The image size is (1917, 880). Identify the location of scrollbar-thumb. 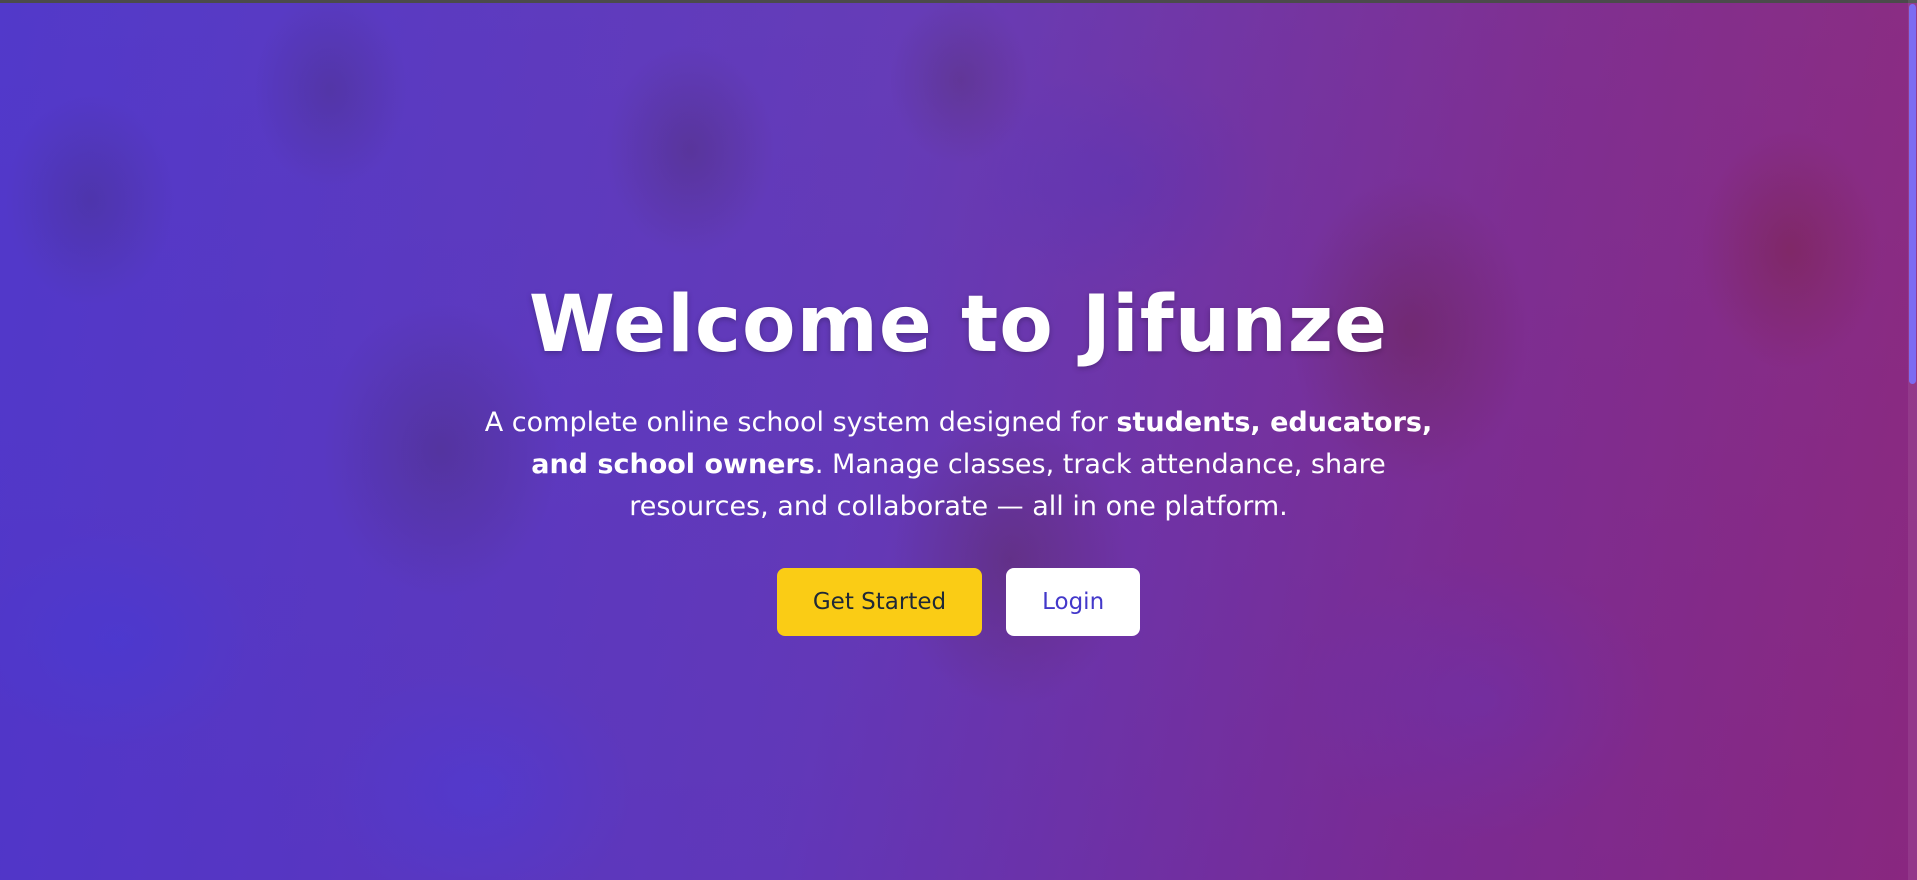
(1912, 194).